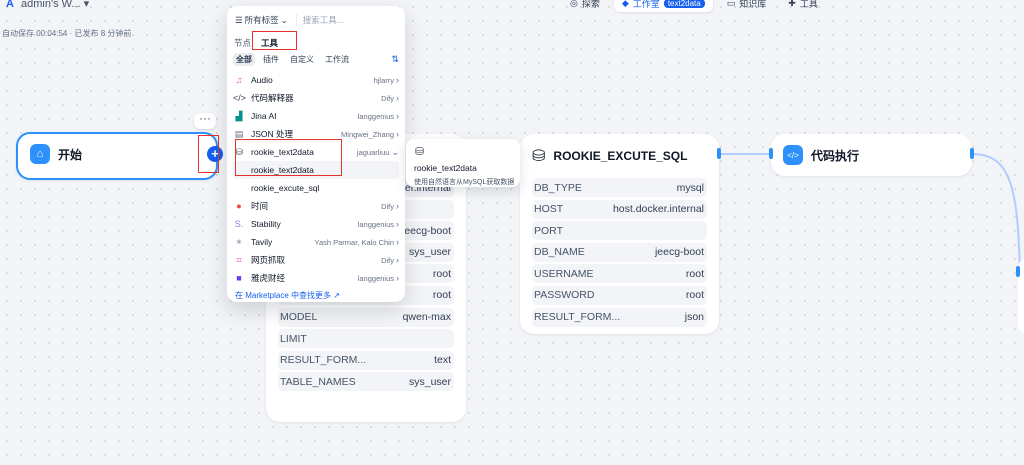 This screenshot has height=465, width=1024. I want to click on tool-provider-item: ✶ Tavily Yash Parmar, Kalo Chin ›, so click(316, 242).